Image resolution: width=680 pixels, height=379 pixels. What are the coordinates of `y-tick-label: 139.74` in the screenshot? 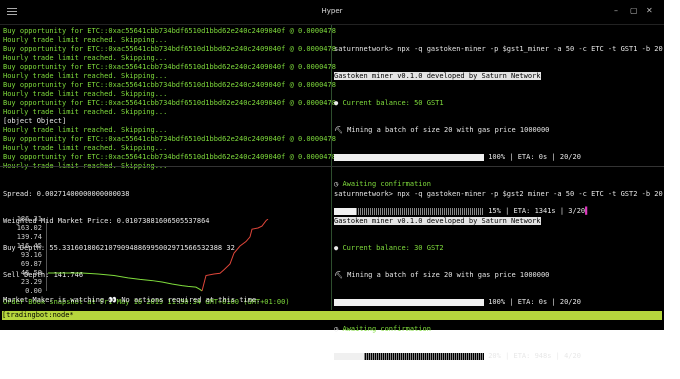 It's located at (29, 237).